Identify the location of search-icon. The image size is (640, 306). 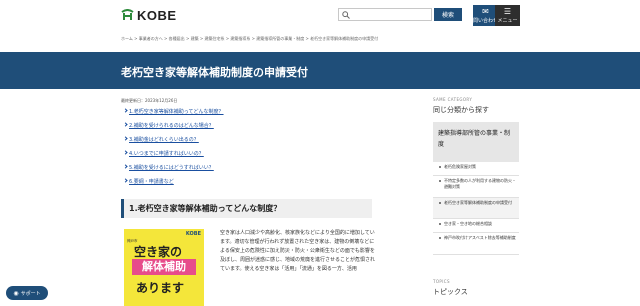
(346, 15).